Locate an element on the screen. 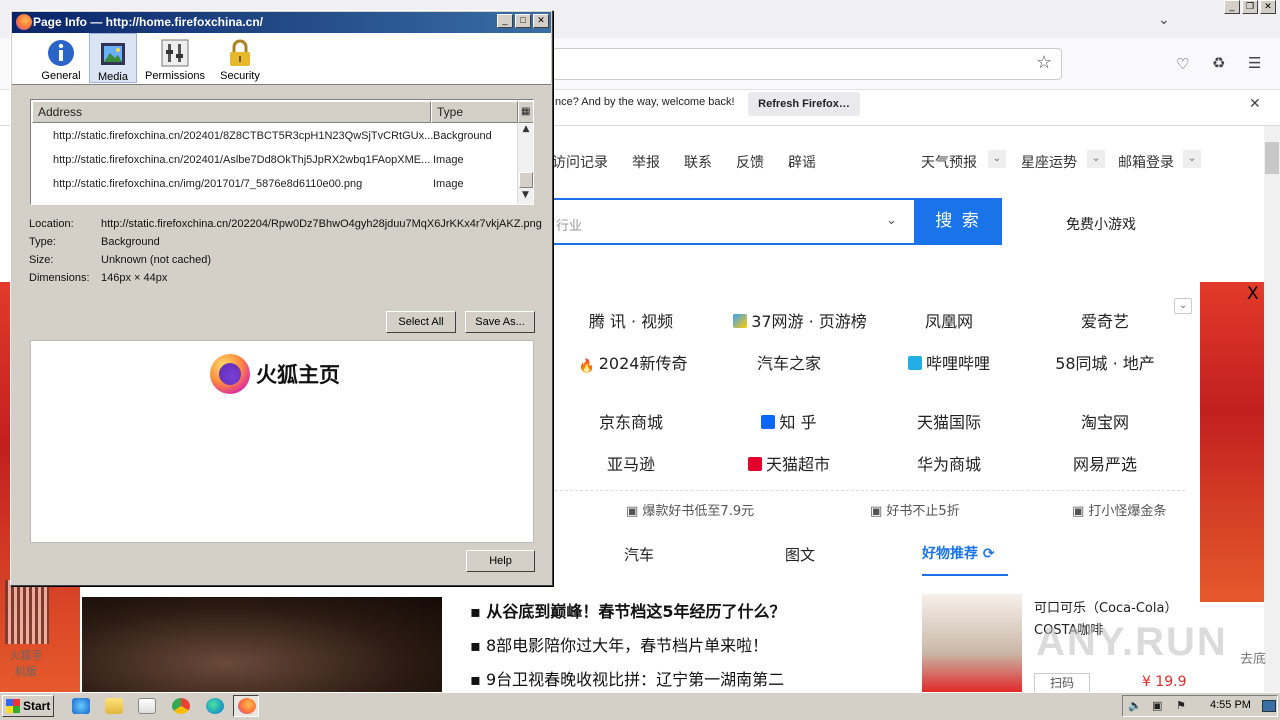 The width and height of the screenshot is (1280, 720). tab-permissions: Permissions is located at coordinates (175, 58).